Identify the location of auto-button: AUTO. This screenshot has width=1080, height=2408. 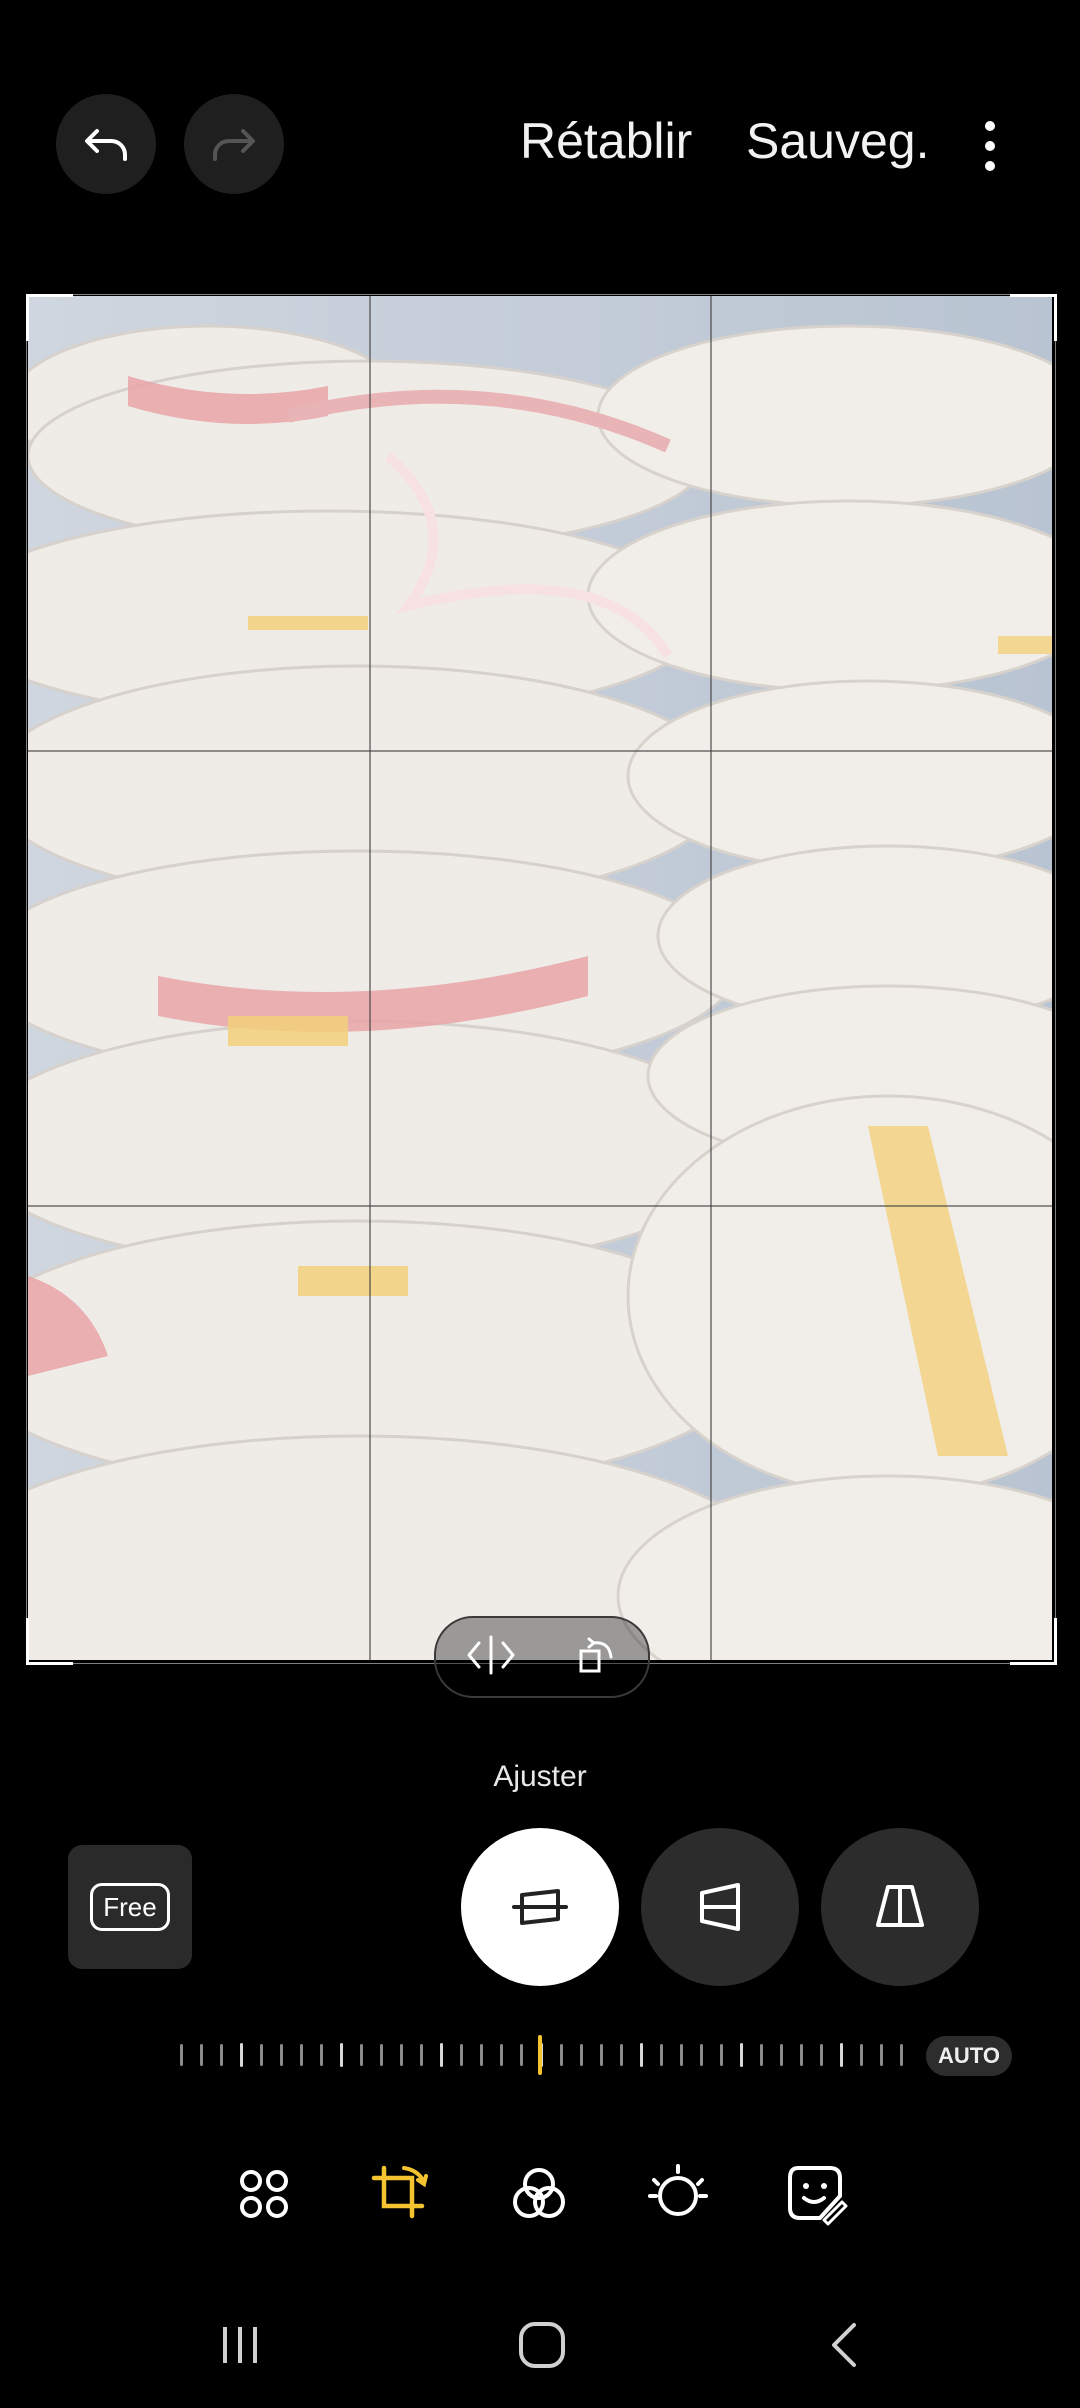
(969, 2056).